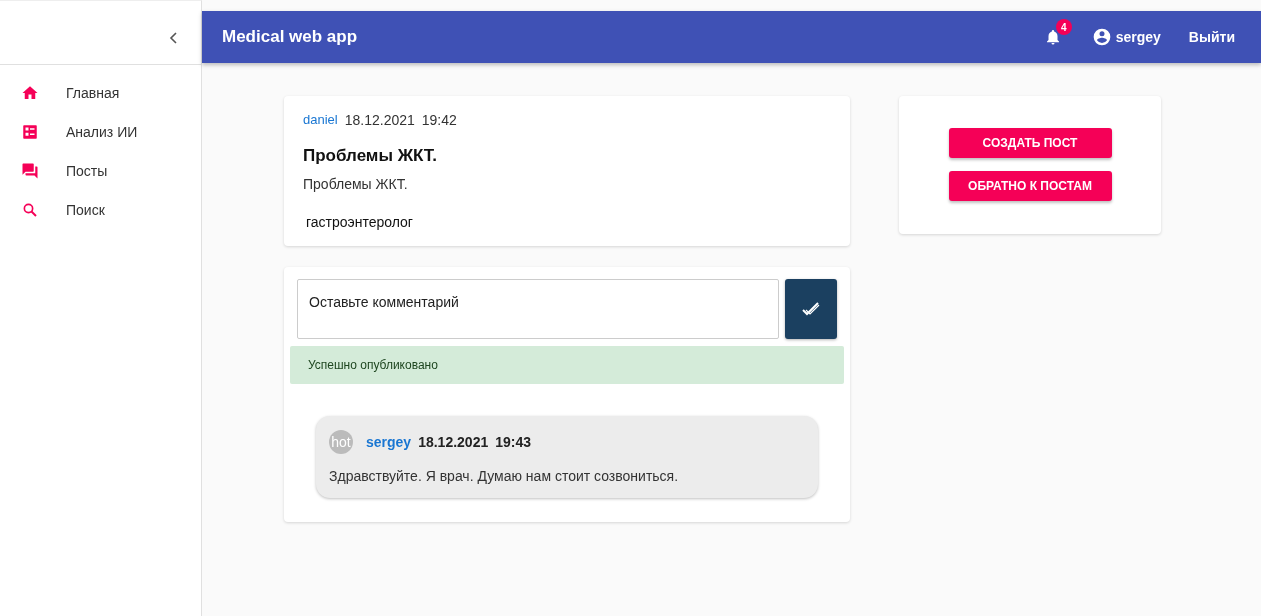 This screenshot has height=616, width=1261. What do you see at coordinates (538, 309) in the screenshot?
I see `comment-field: Оставьте комментарий` at bounding box center [538, 309].